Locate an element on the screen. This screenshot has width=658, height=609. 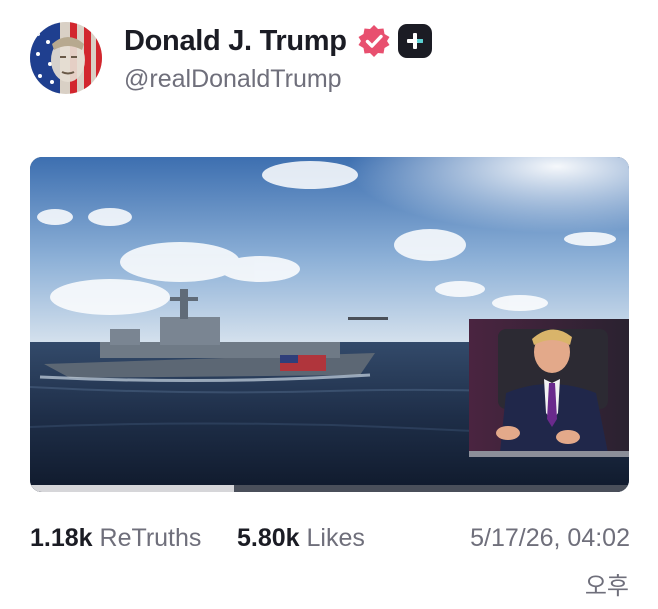
likes-stat: 5.80k Likes is located at coordinates (301, 538).